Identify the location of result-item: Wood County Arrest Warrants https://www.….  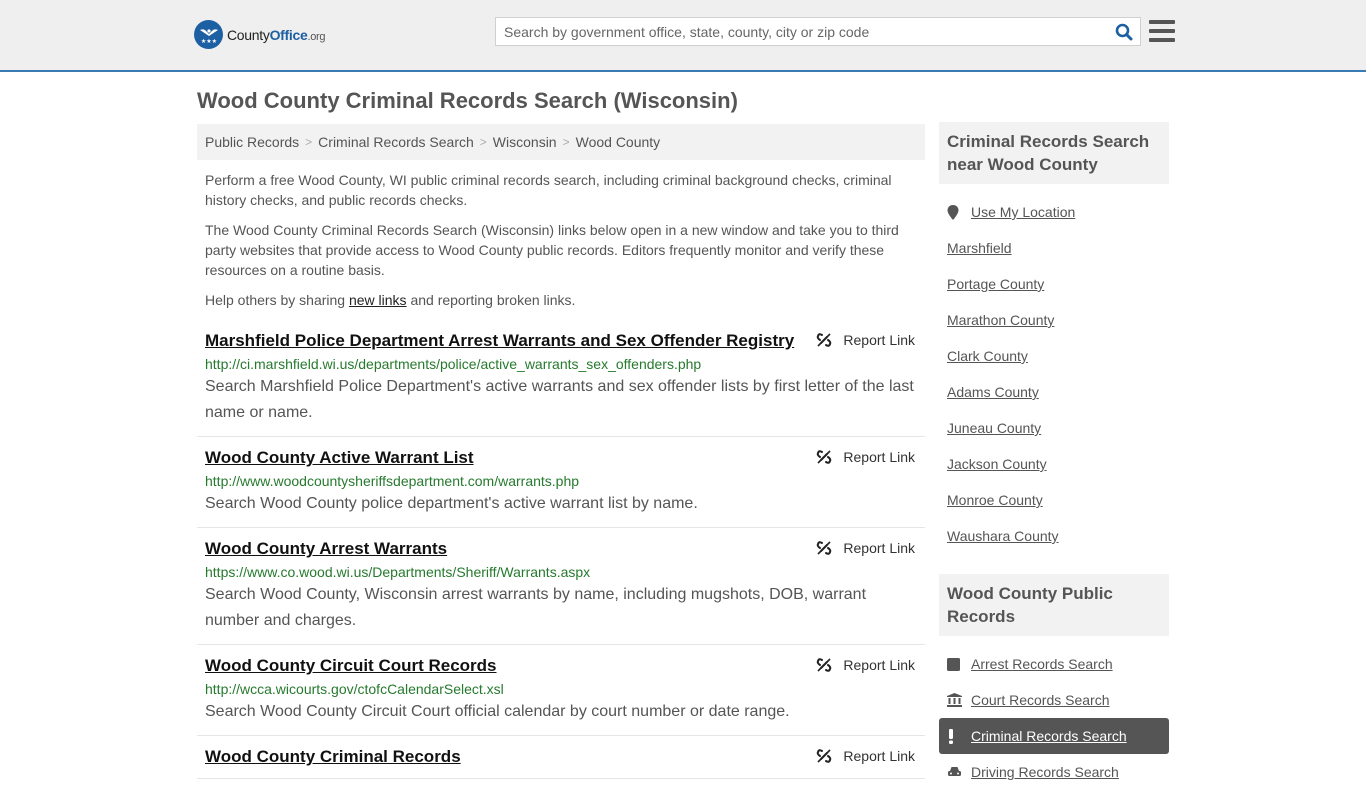
(561, 586).